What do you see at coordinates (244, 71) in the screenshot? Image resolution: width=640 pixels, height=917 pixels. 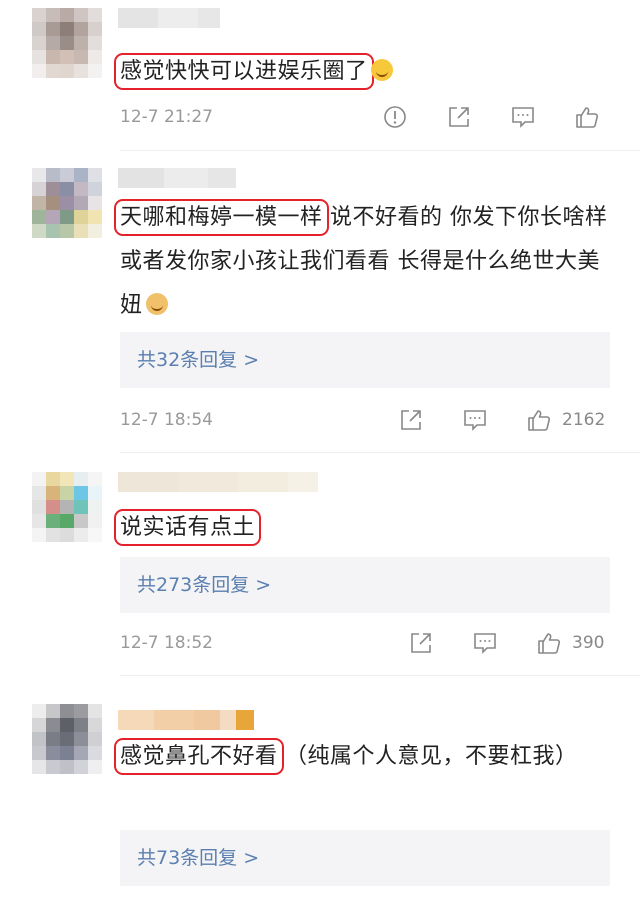 I see `highlighted-text: 感觉快快可以进娱乐圈了` at bounding box center [244, 71].